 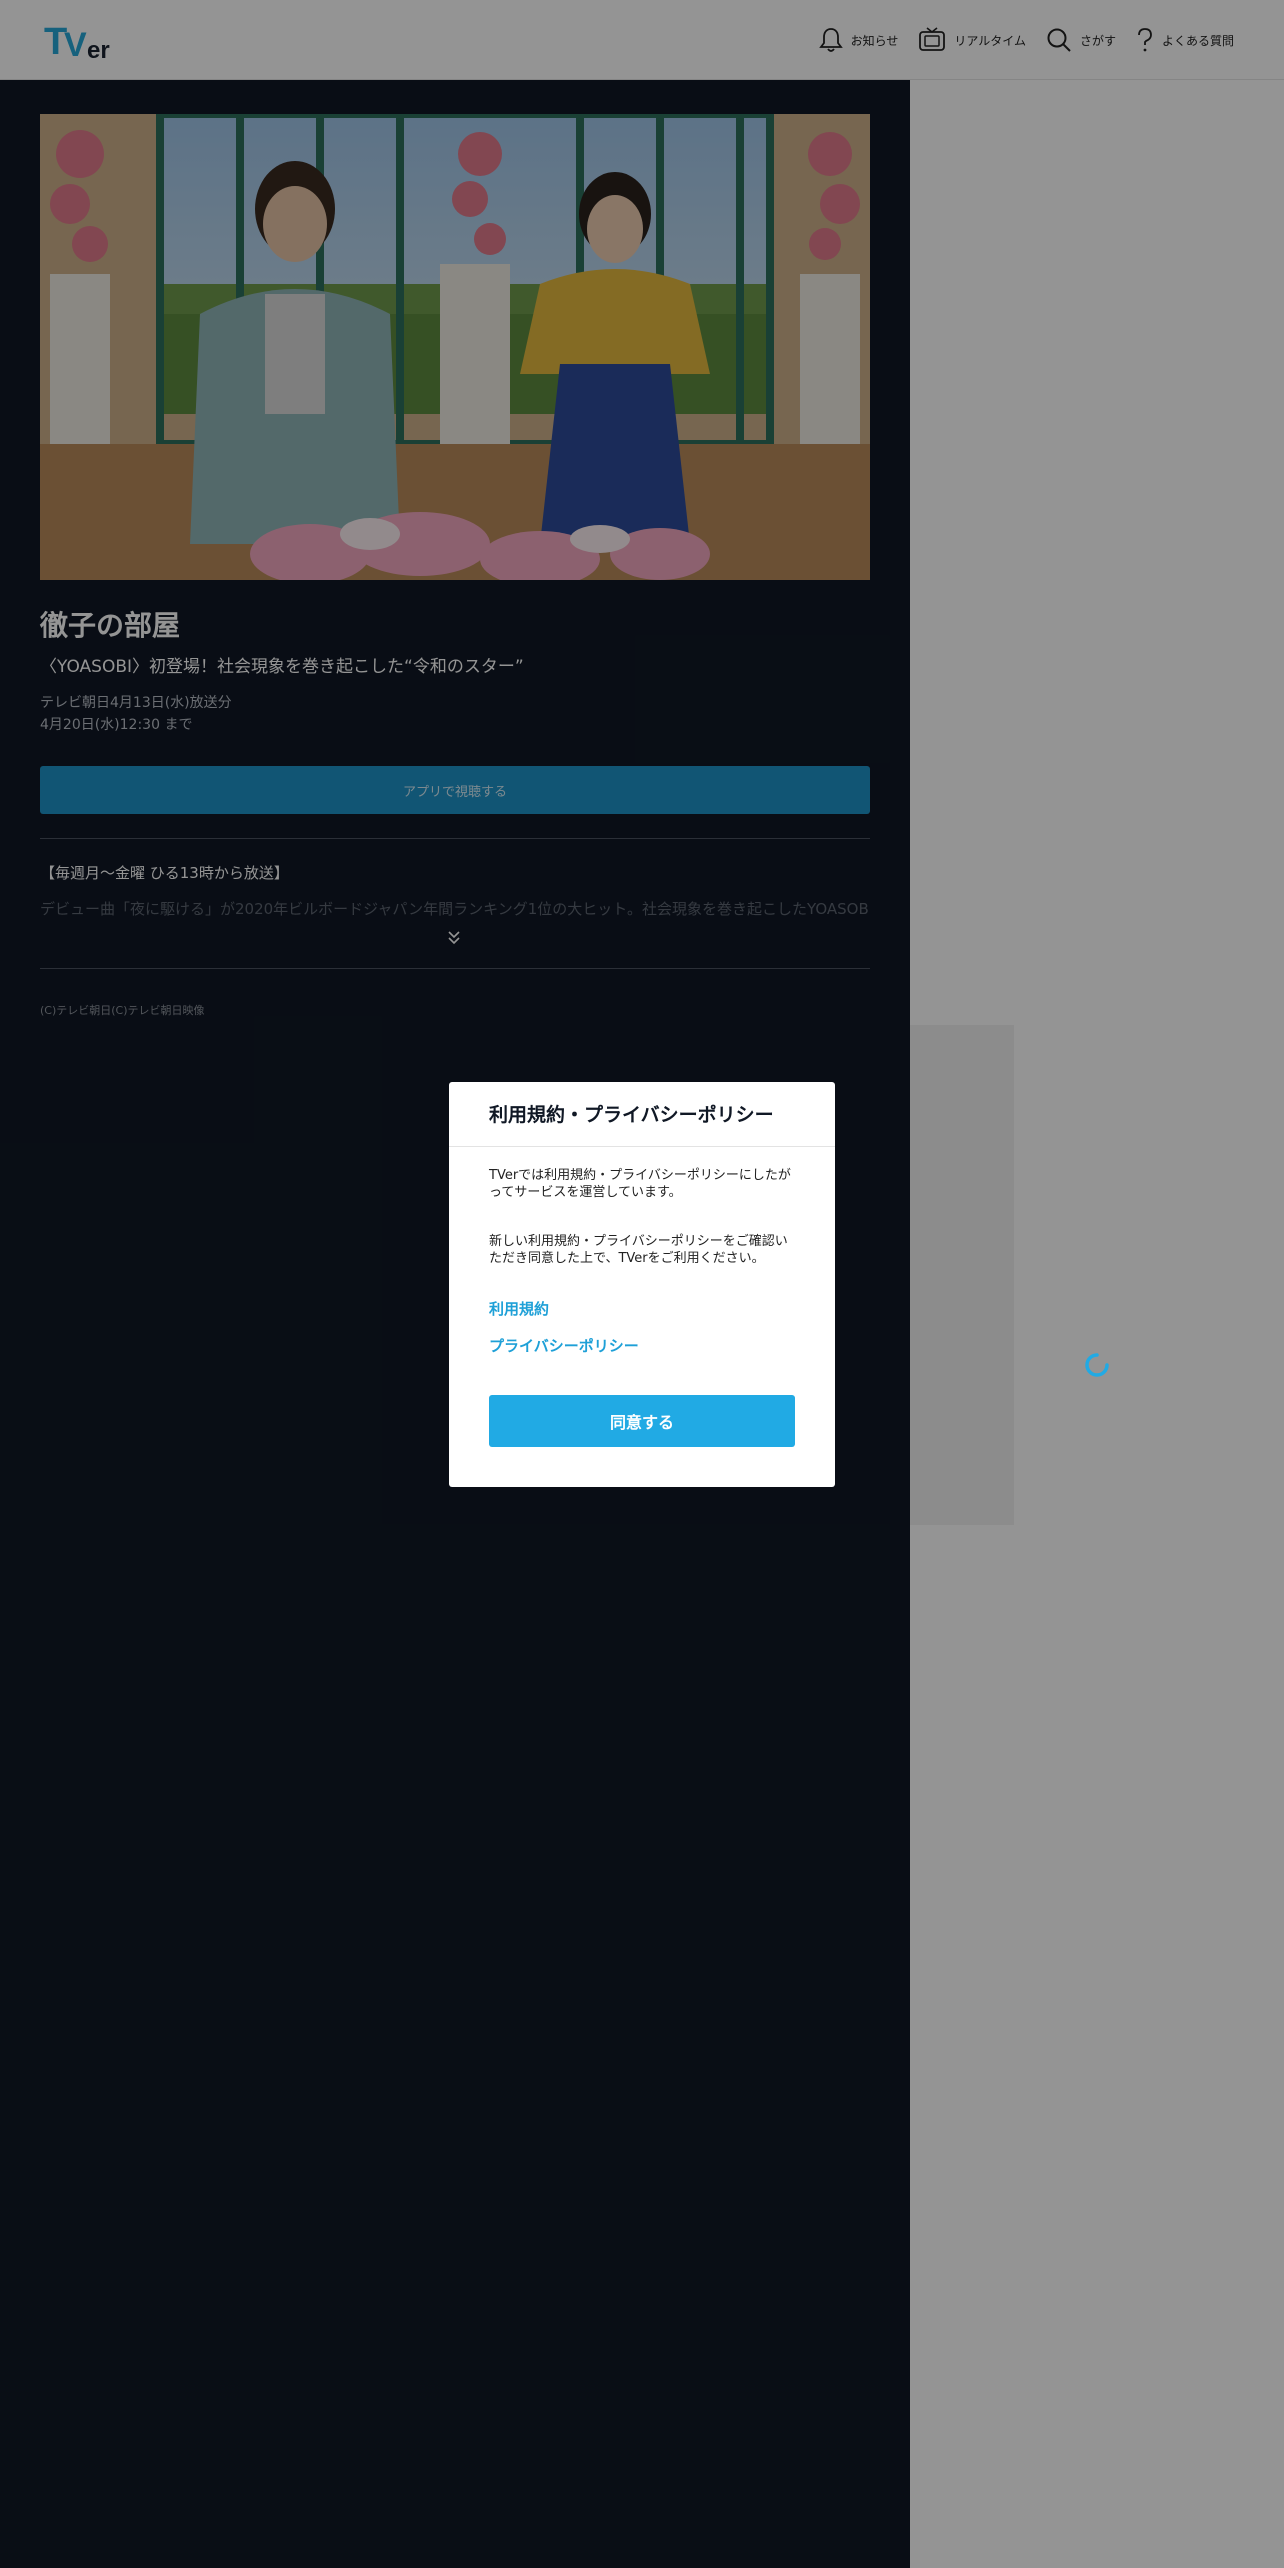 I want to click on privacy-policy-link: プライバシーポリシー, so click(x=564, y=1345).